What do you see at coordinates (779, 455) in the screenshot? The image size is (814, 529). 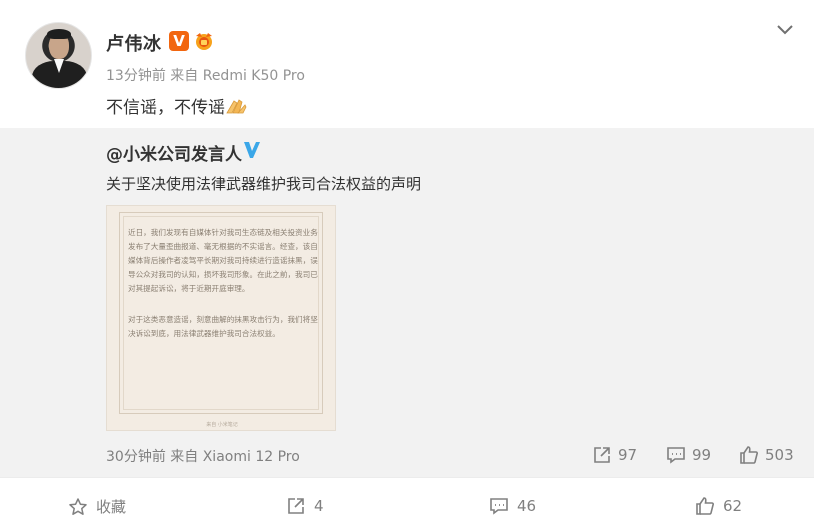 I see `repost-like-count: 503` at bounding box center [779, 455].